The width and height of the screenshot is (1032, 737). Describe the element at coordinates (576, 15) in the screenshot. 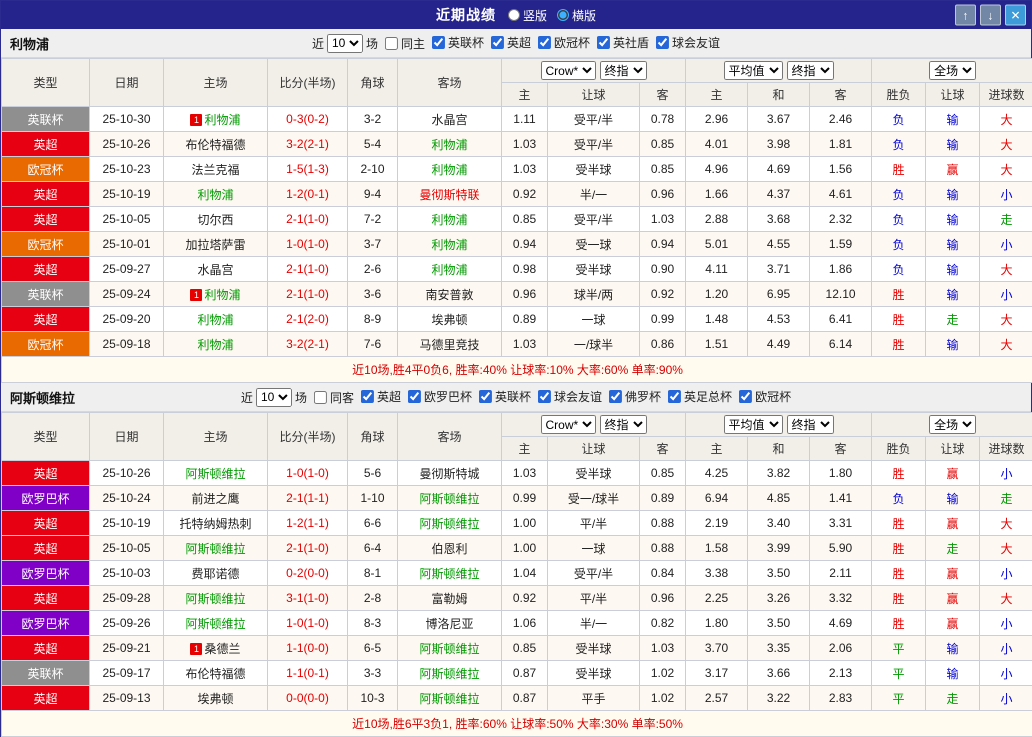

I see `layout-option-horizontal: 横版` at that location.